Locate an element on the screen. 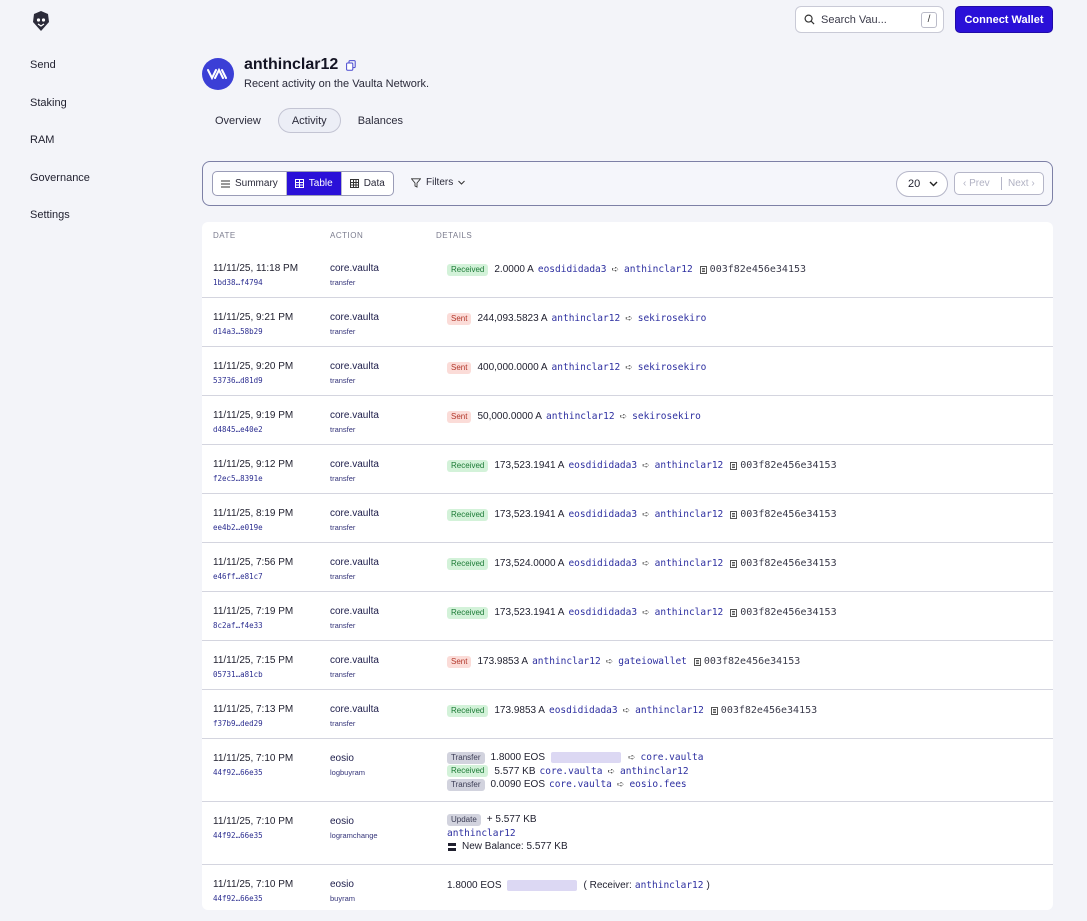 The height and width of the screenshot is (921, 1087). transaction-id-link: ee4b2…e019e is located at coordinates (238, 527).